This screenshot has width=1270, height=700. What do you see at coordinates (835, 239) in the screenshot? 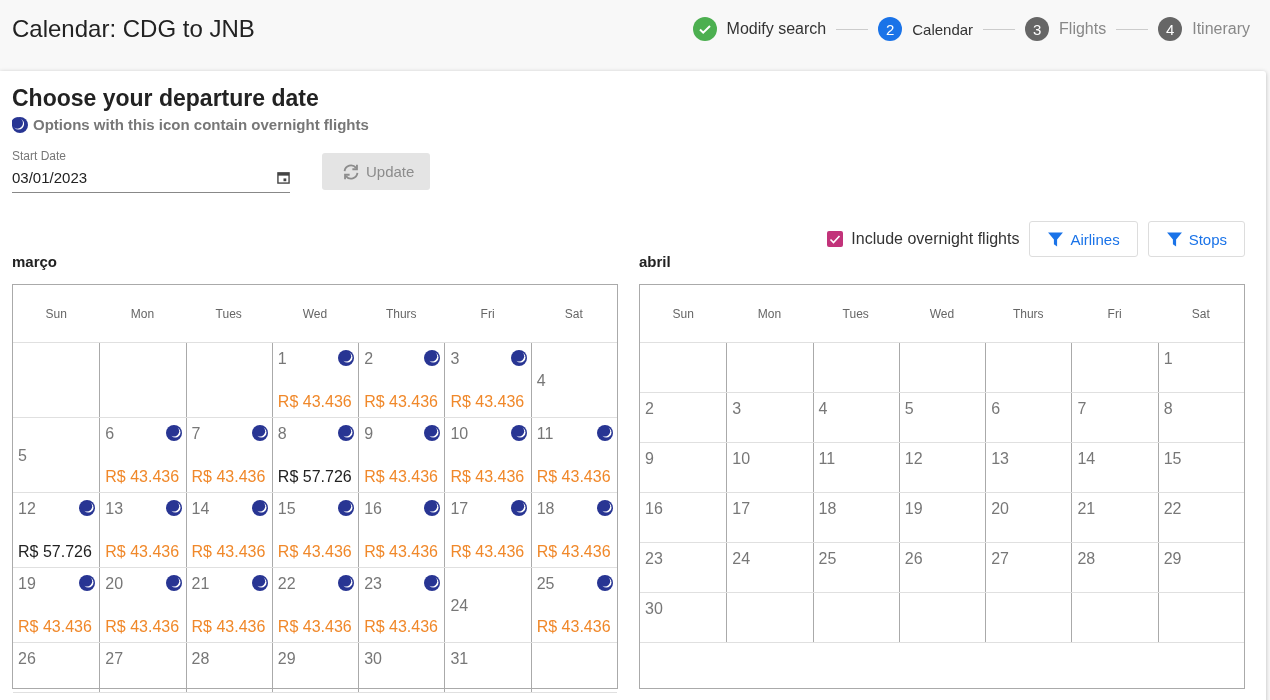
I see `overnight-checkbox` at bounding box center [835, 239].